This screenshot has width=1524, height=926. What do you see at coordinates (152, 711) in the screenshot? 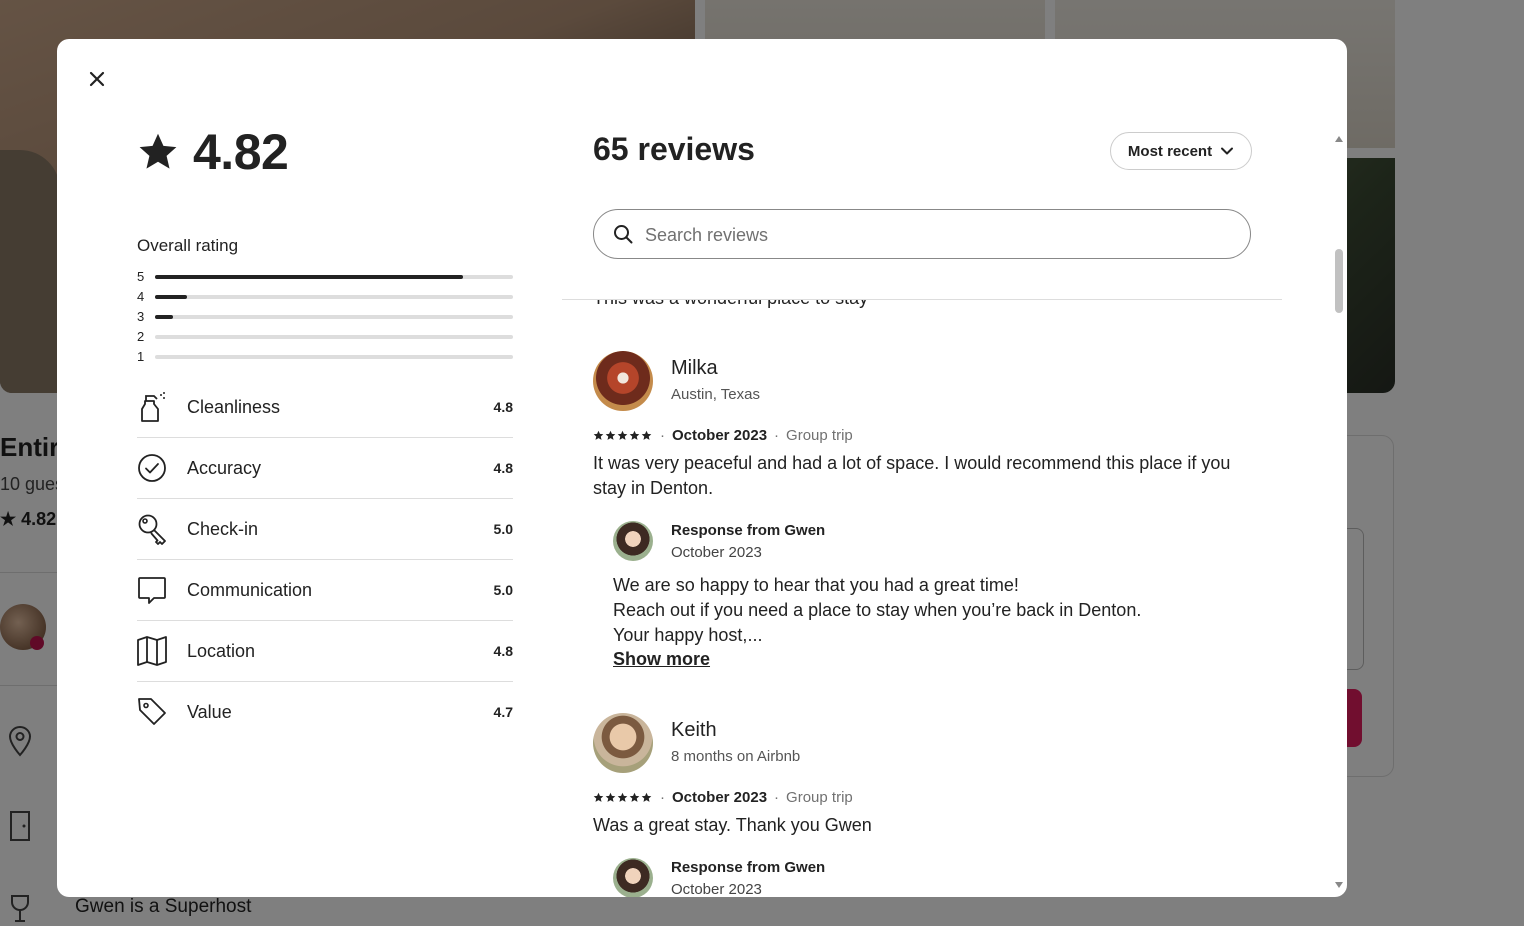
I see `tag-icon` at bounding box center [152, 711].